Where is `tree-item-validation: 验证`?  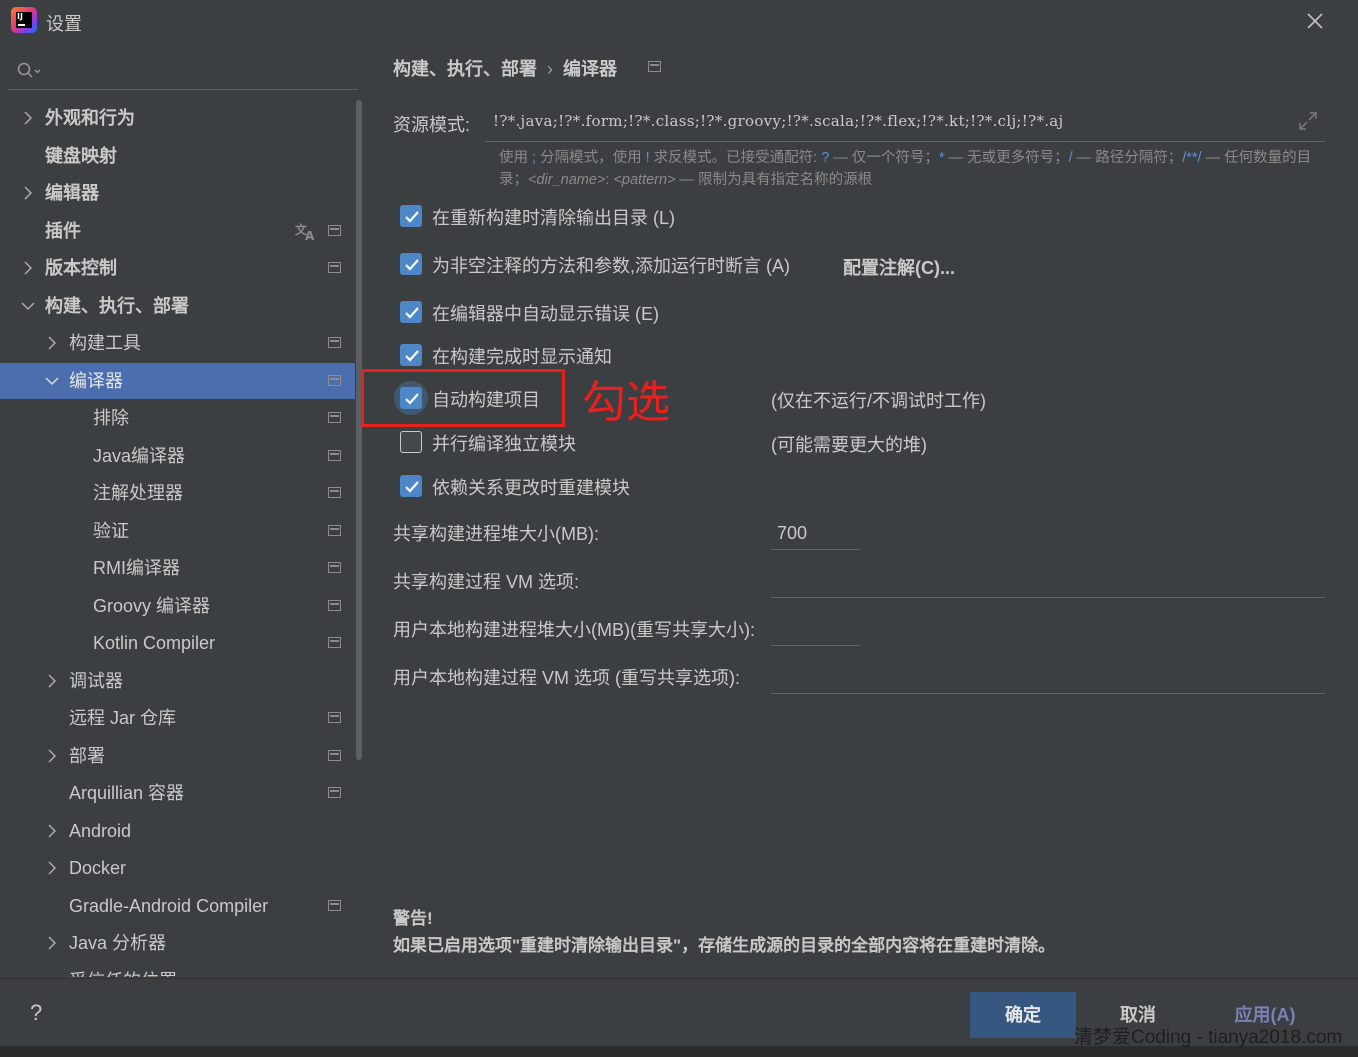
tree-item-validation: 验证 is located at coordinates (177, 531).